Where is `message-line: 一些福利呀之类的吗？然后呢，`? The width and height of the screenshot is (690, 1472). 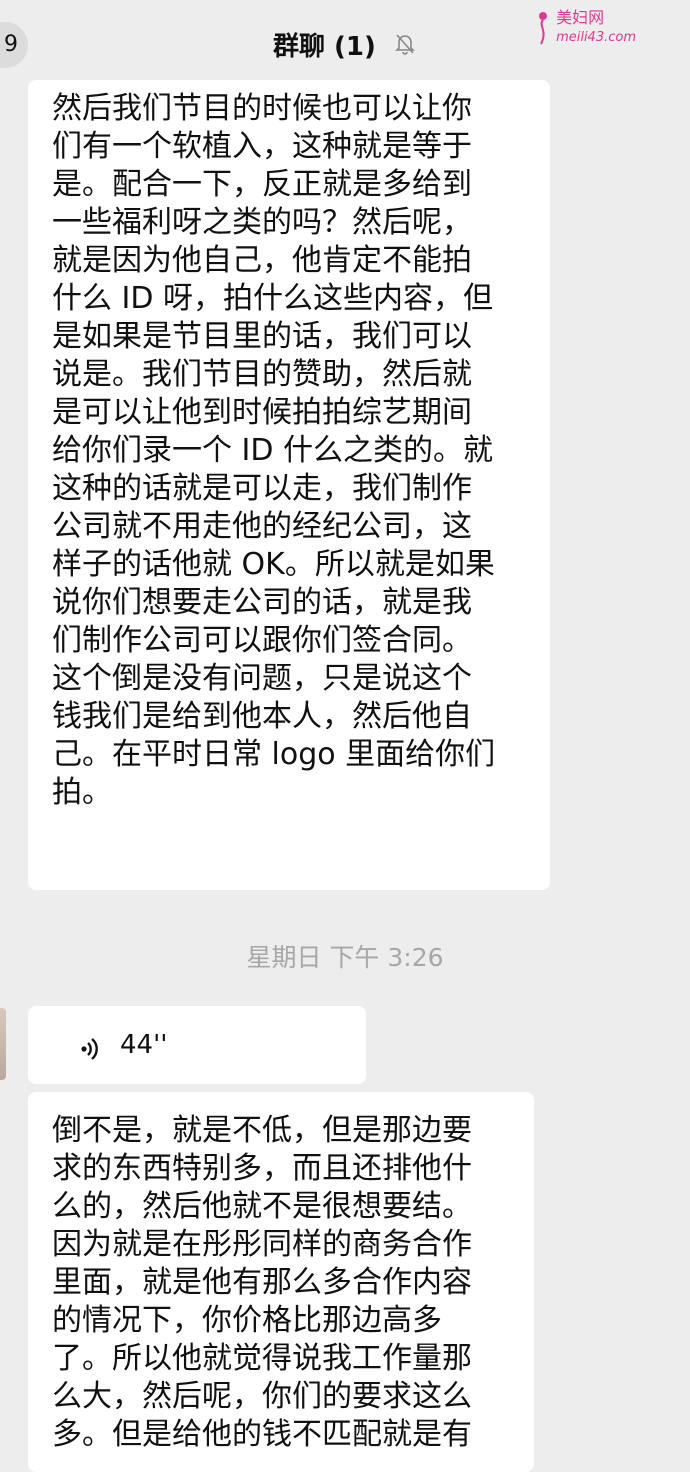
message-line: 一些福利呀之类的吗？然后呢， is located at coordinates (262, 222).